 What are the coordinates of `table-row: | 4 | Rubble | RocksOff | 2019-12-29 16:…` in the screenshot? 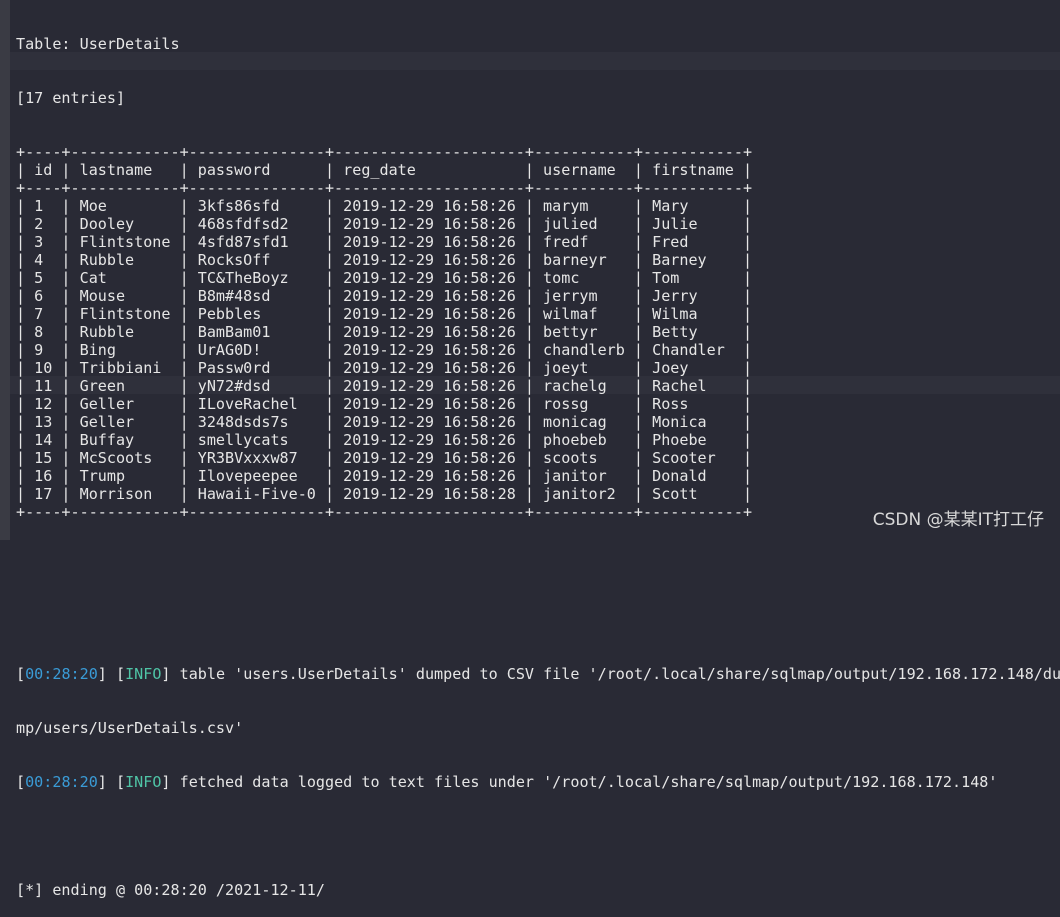 It's located at (384, 260).